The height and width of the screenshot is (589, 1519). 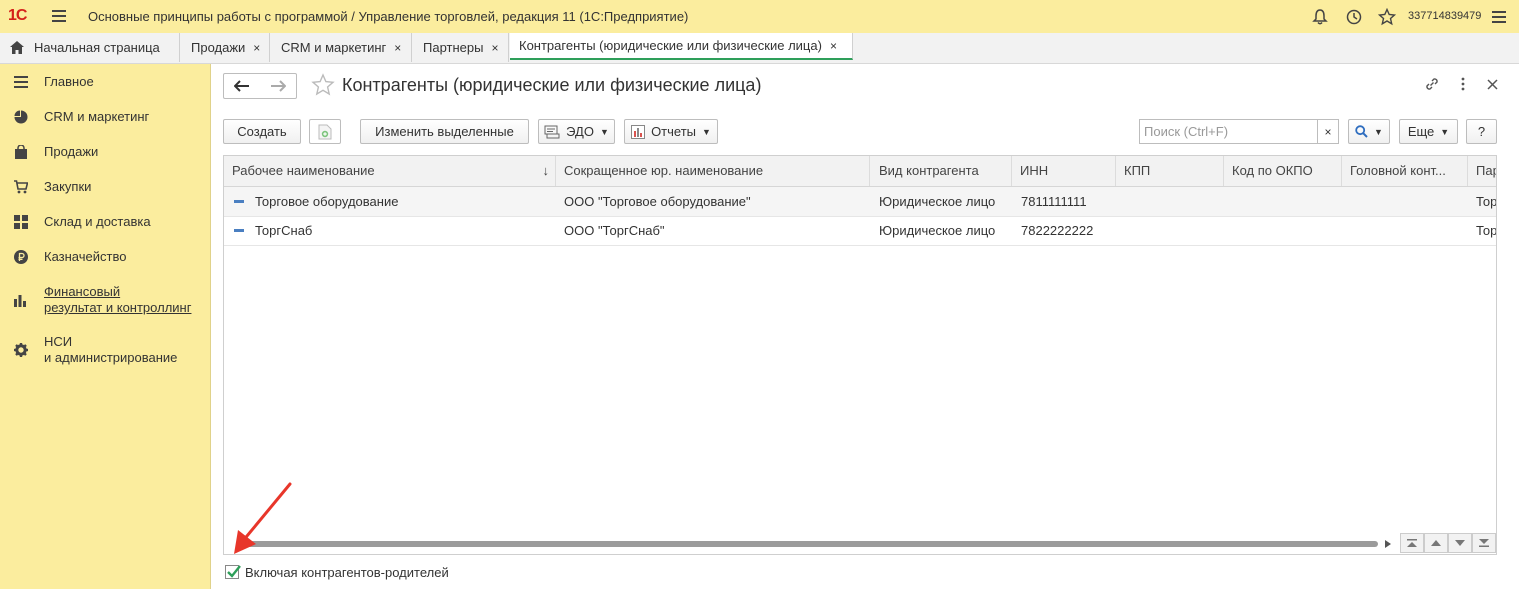 I want to click on help-button: ?, so click(x=1481, y=131).